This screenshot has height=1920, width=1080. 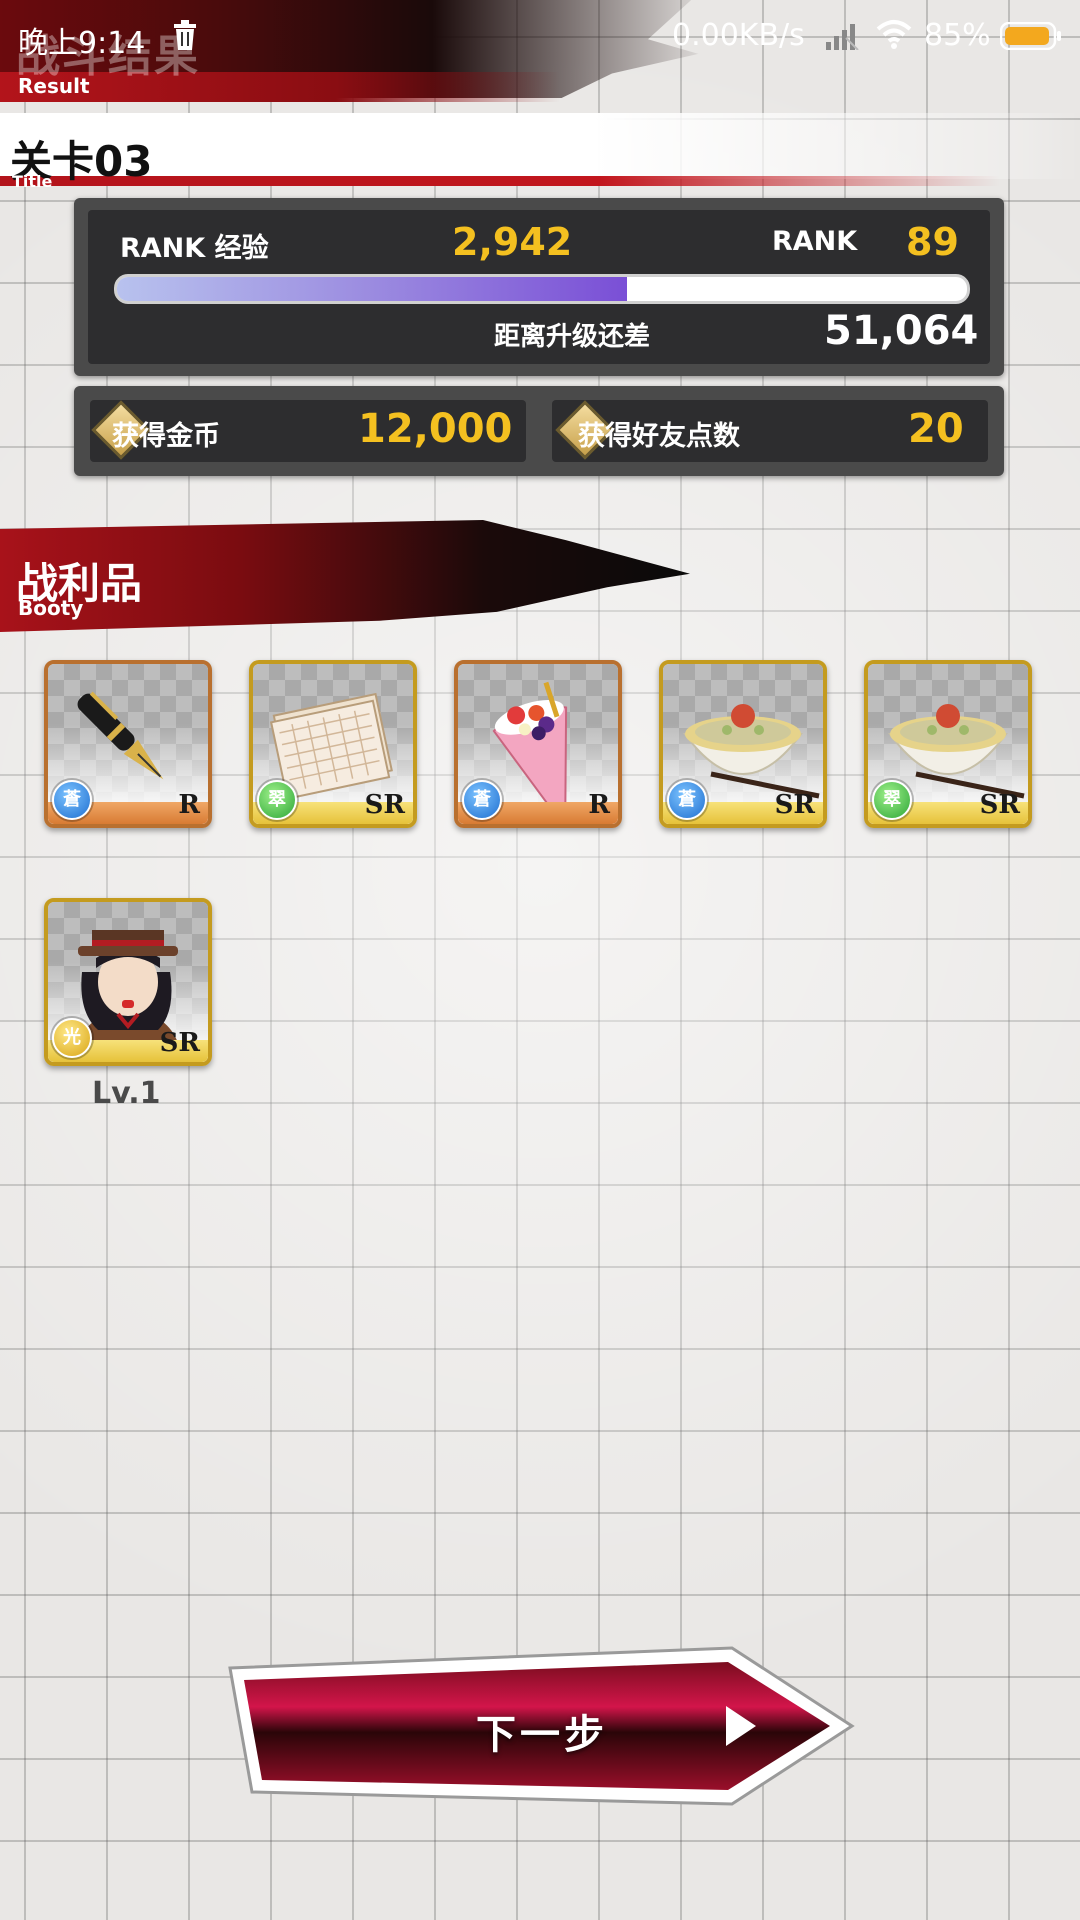 What do you see at coordinates (54, 86) in the screenshot?
I see `result-subtitle: Result` at bounding box center [54, 86].